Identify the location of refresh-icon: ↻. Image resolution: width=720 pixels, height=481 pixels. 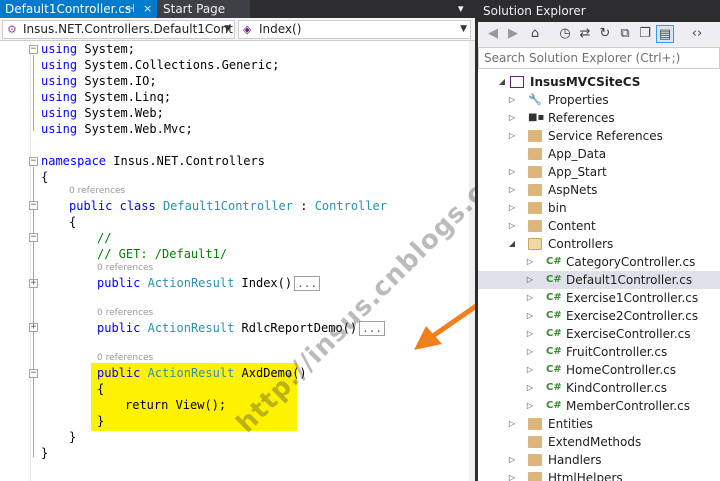
(605, 34).